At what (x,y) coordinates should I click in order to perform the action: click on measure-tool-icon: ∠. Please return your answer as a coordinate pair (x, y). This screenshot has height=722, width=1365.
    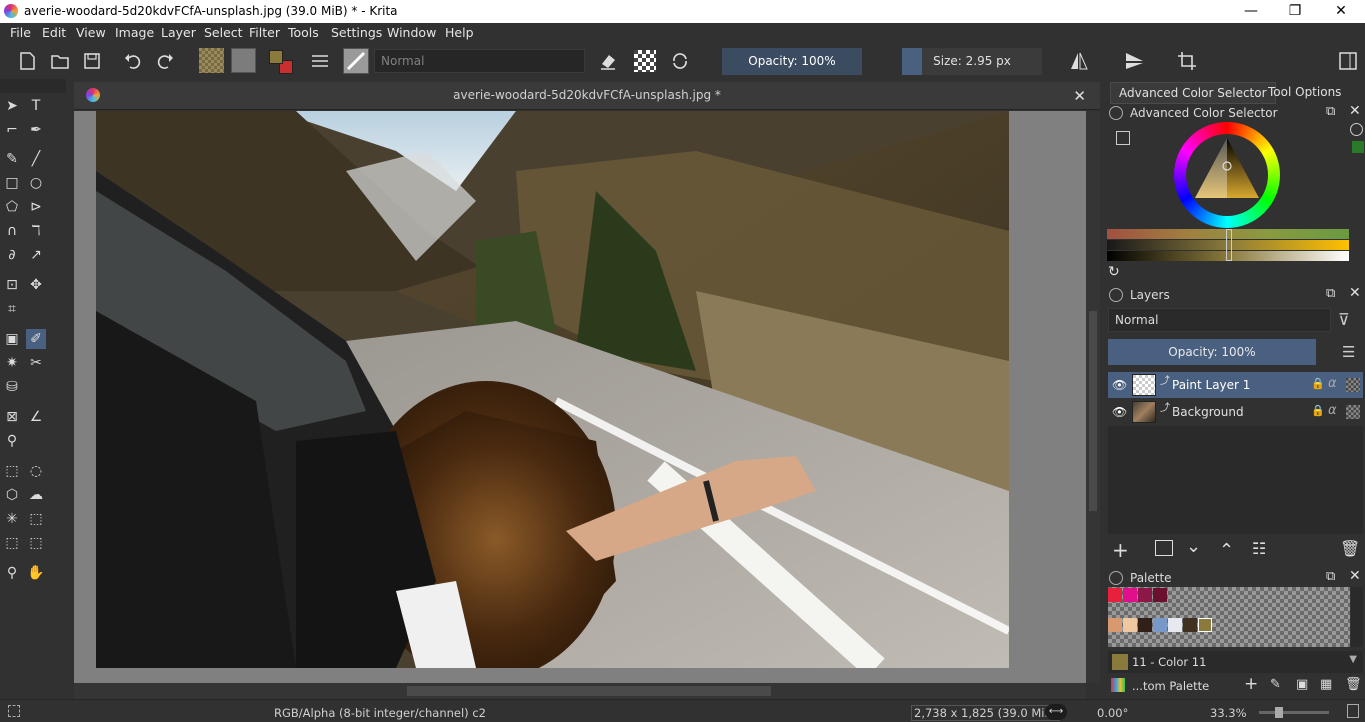
    Looking at the image, I should click on (36, 417).